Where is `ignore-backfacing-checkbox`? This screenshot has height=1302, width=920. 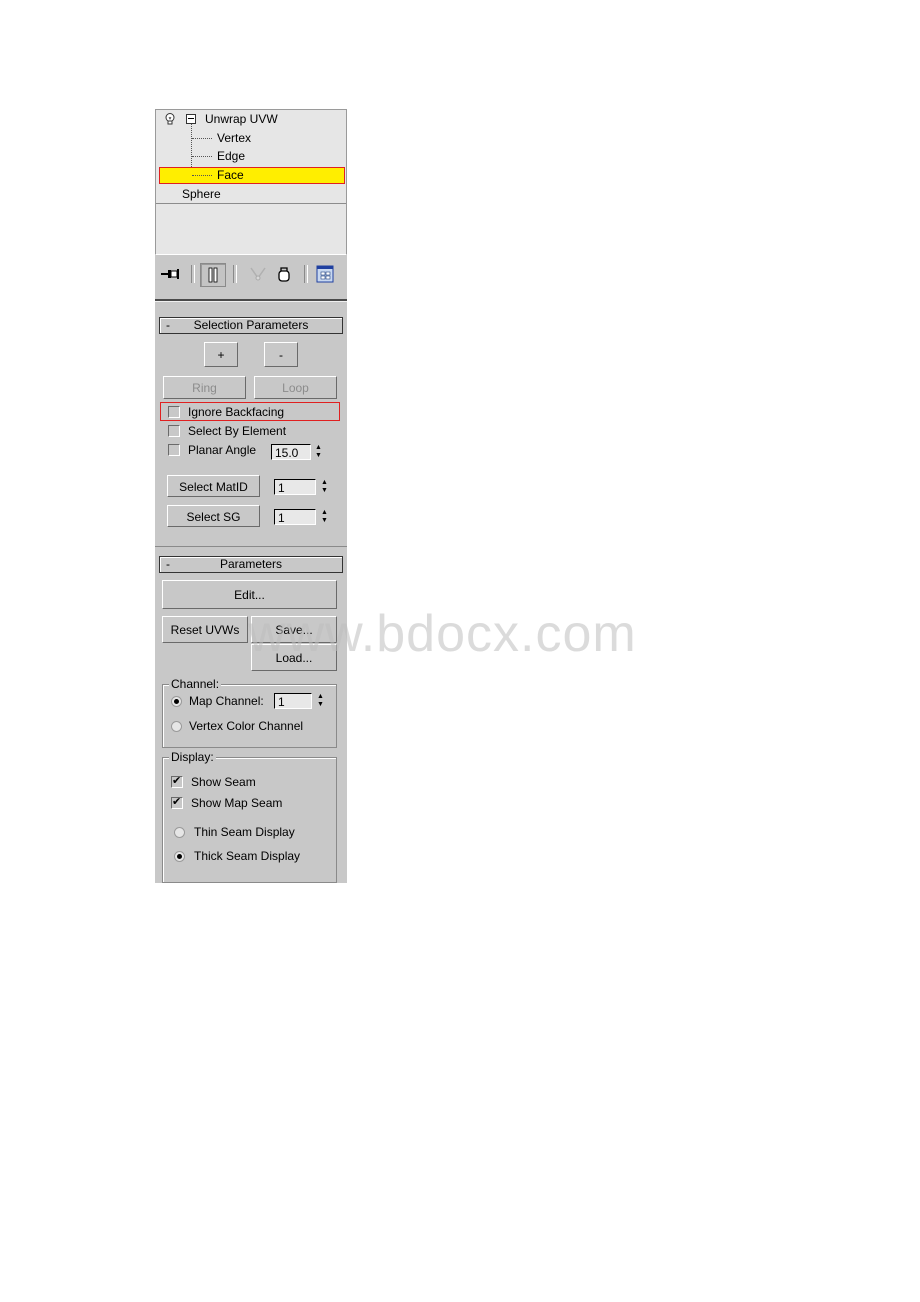
ignore-backfacing-checkbox is located at coordinates (174, 412).